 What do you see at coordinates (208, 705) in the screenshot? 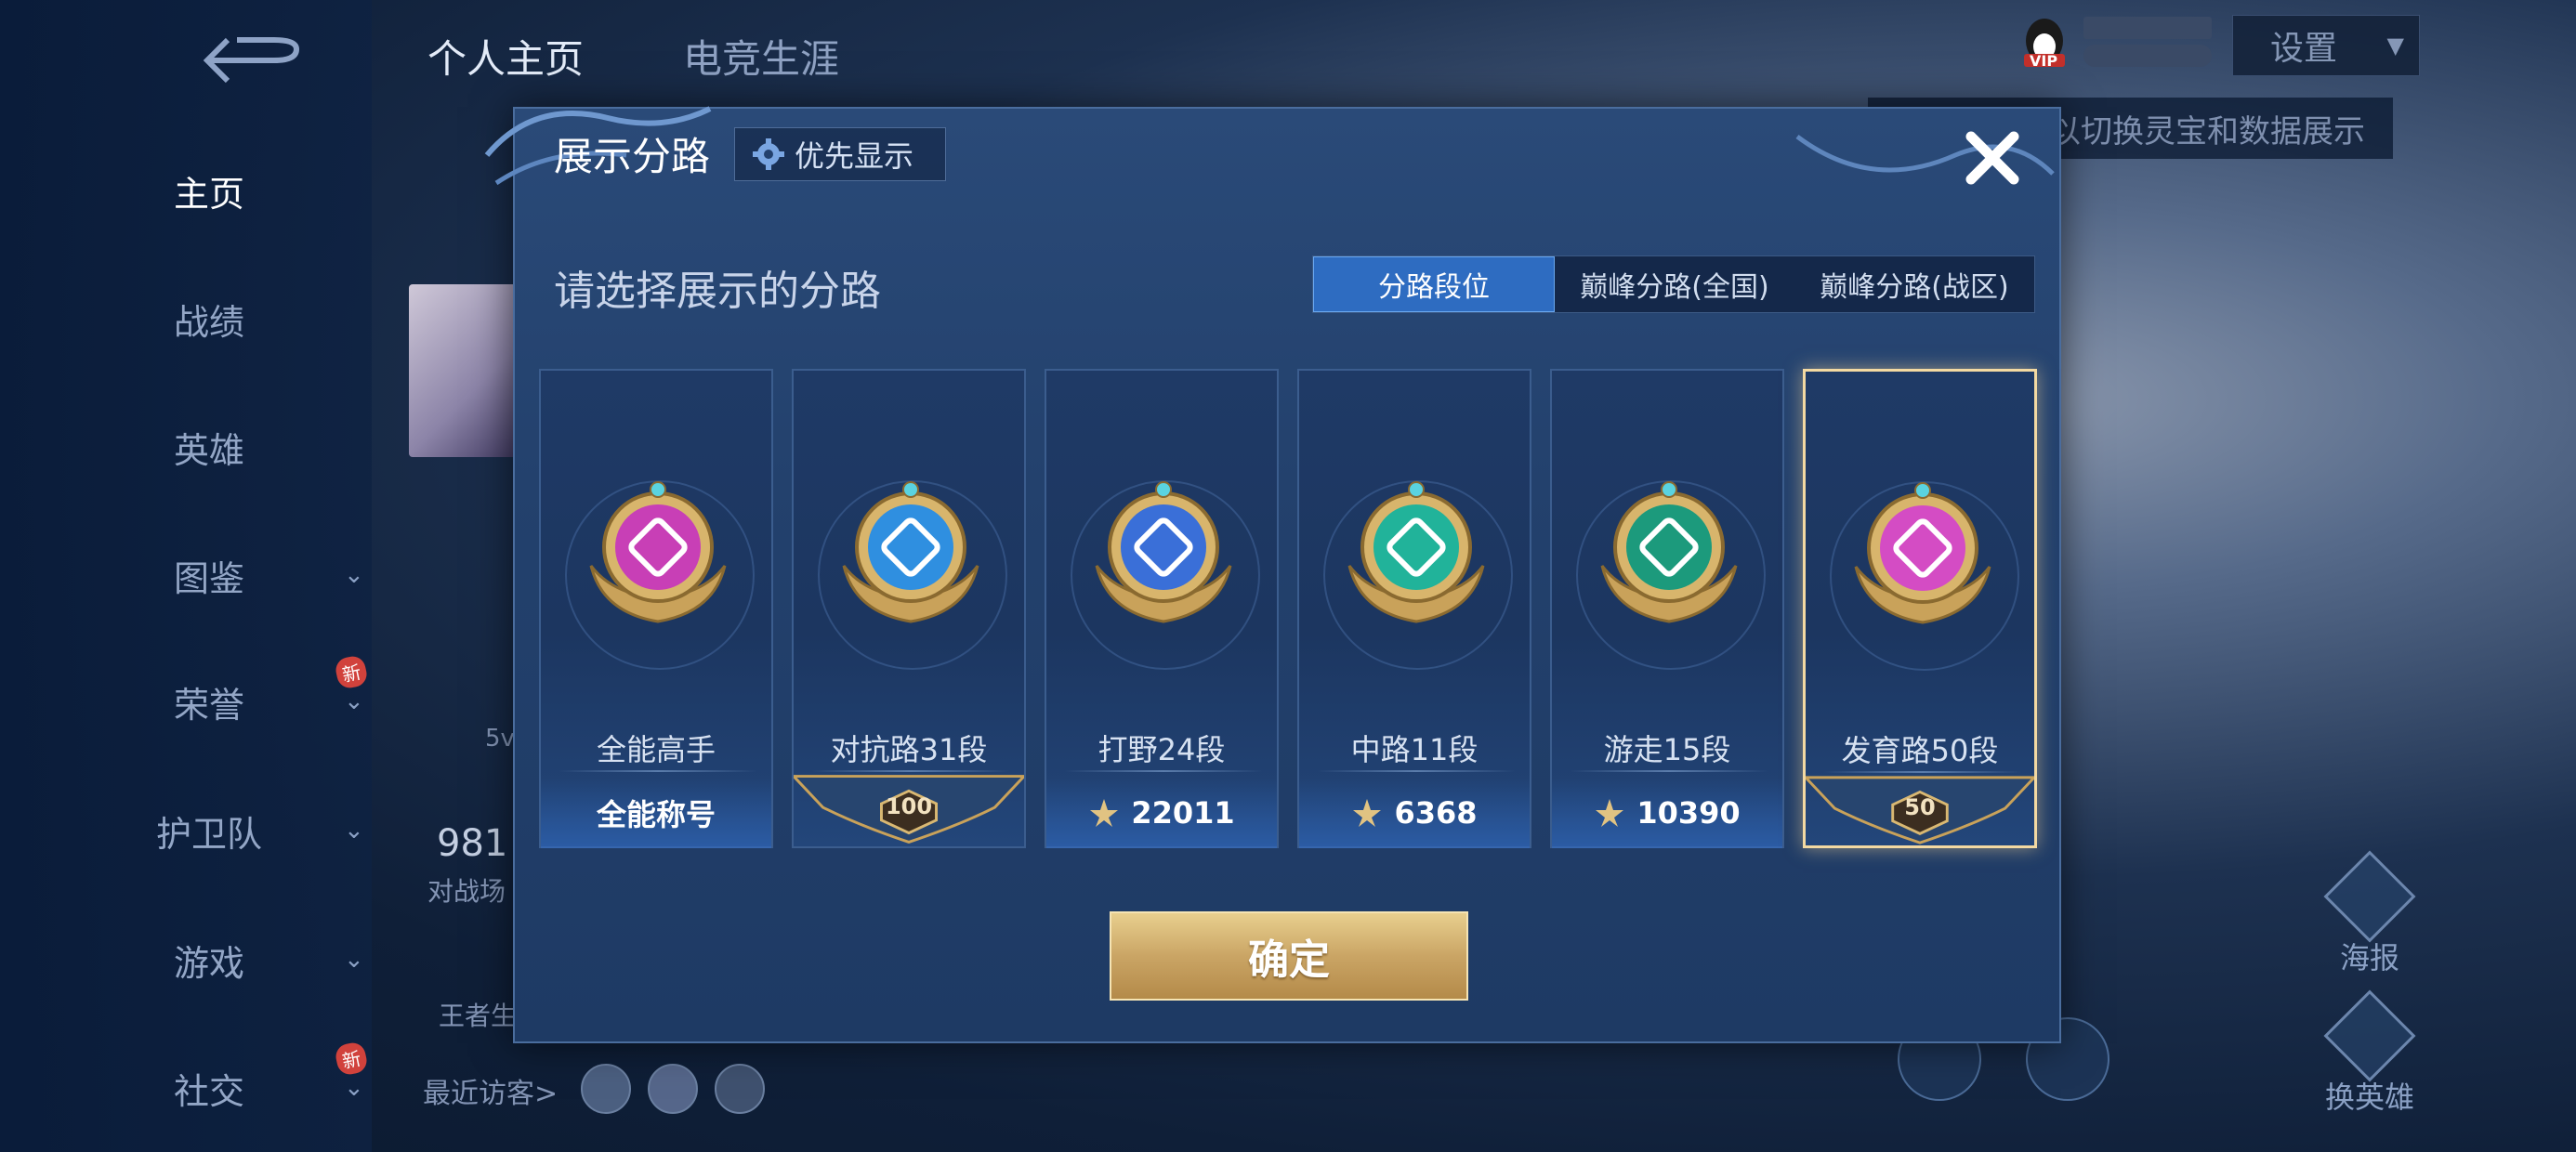
I see `sidebar-item-label: 荣誉` at bounding box center [208, 705].